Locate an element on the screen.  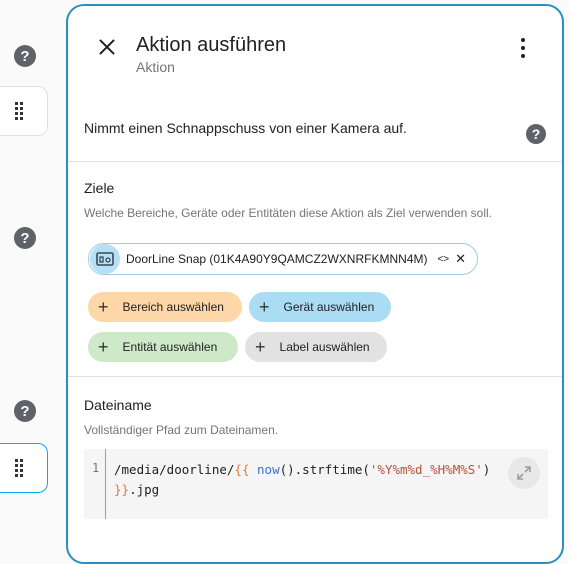
add-entity-button: + Entität auswählen is located at coordinates (163, 347).